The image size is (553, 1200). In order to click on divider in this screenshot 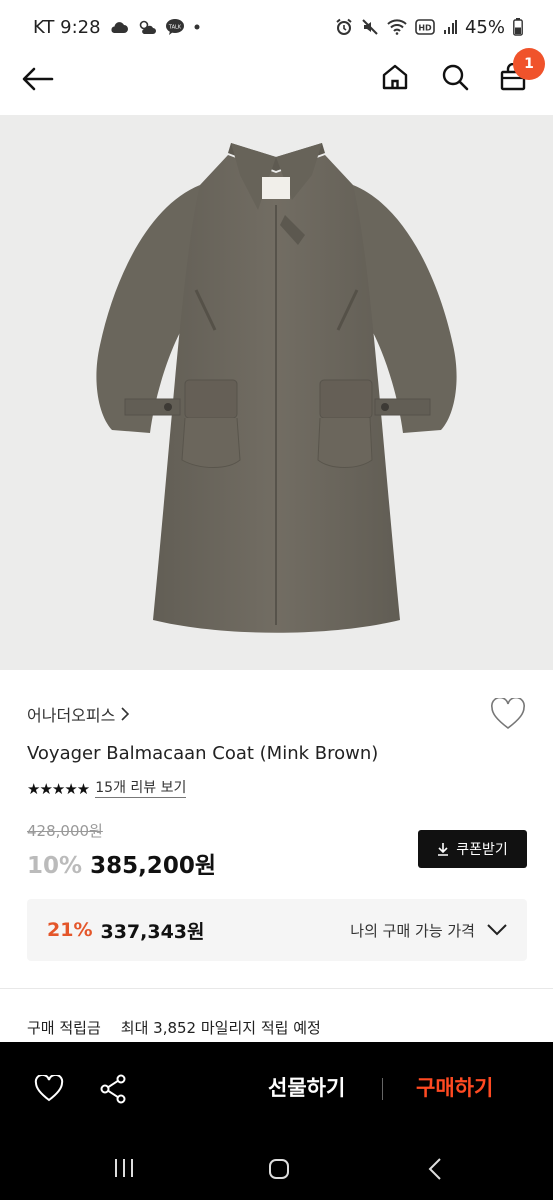, I will do `click(276, 988)`.